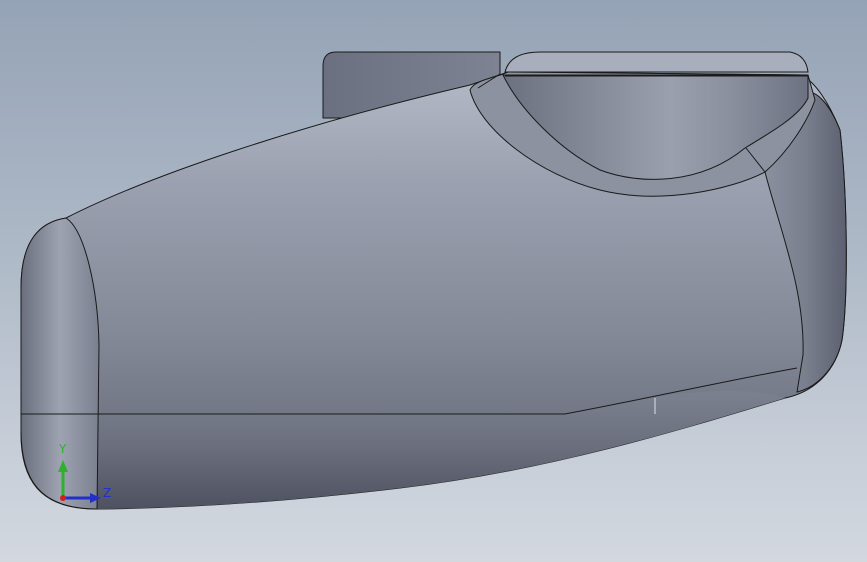  Describe the element at coordinates (107, 493) in the screenshot. I see `axis-z-label: Z` at that location.